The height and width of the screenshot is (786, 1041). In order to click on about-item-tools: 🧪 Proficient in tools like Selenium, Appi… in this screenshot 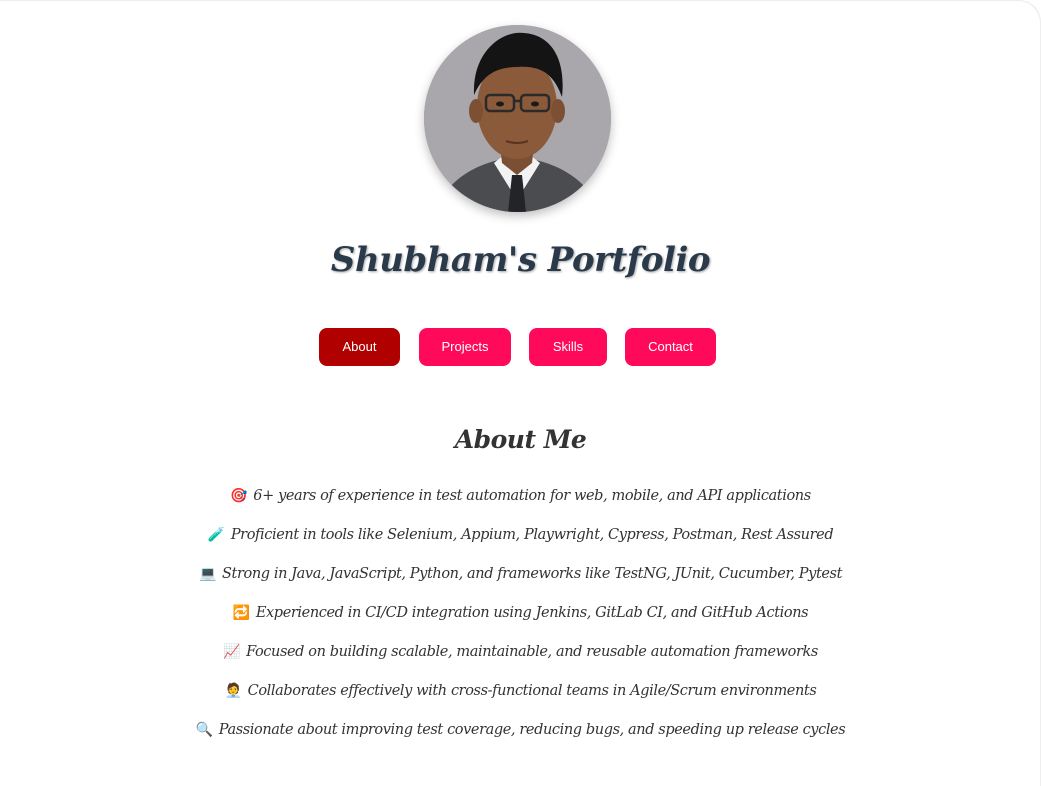, I will do `click(520, 541)`.